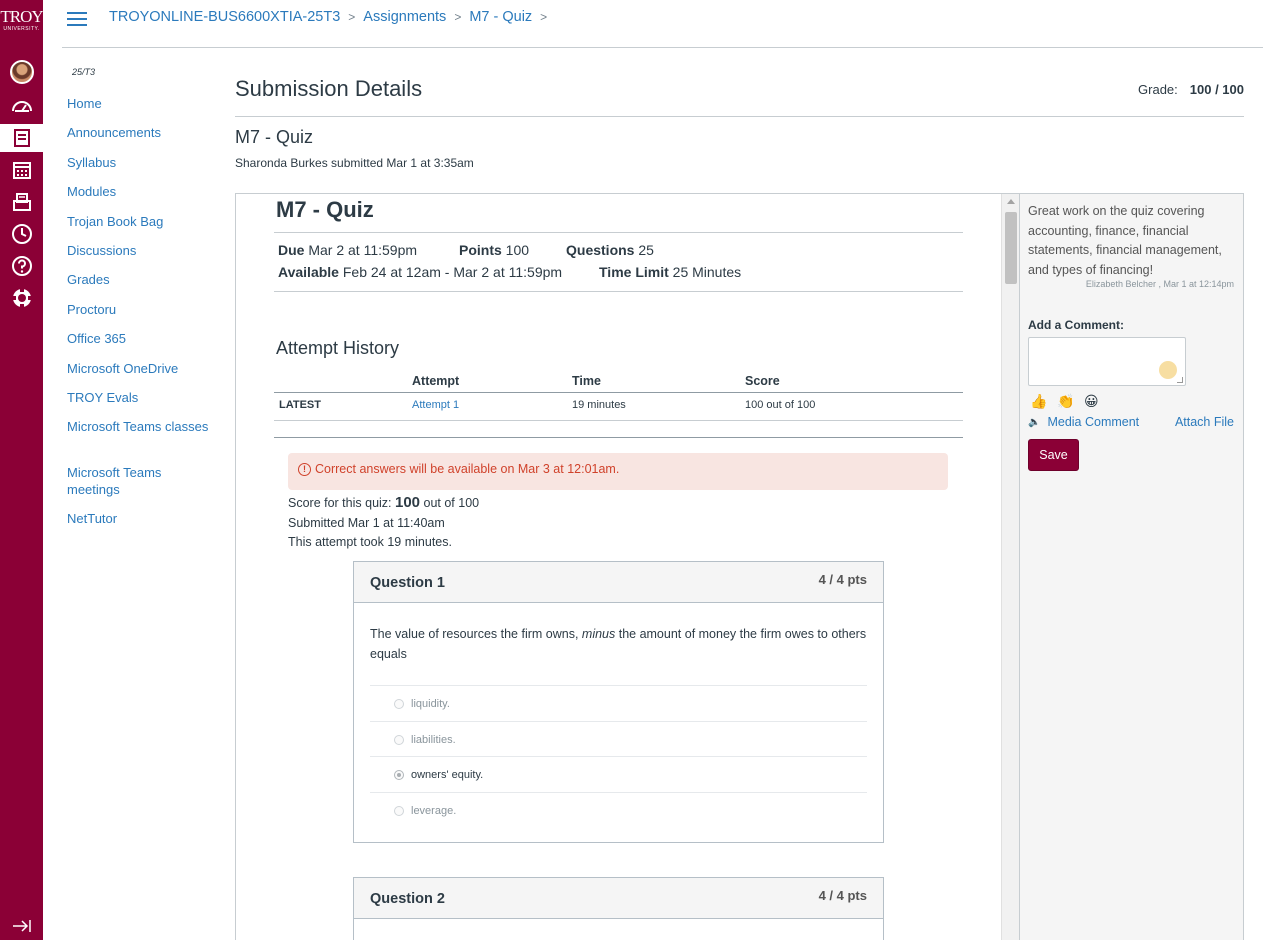 Image resolution: width=1274 pixels, height=940 pixels. I want to click on courses-nav-item, so click(21, 138).